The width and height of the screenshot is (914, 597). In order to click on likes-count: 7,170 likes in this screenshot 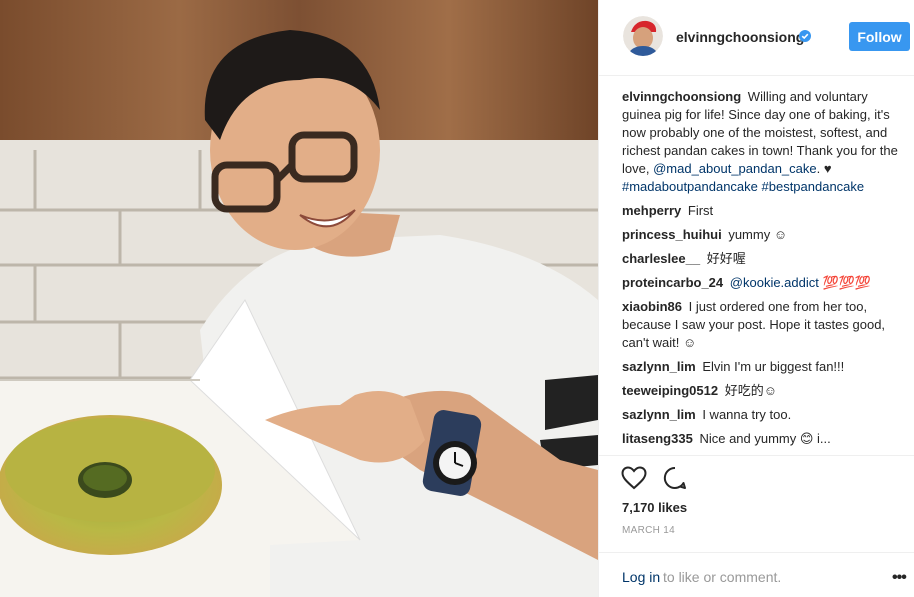, I will do `click(654, 507)`.